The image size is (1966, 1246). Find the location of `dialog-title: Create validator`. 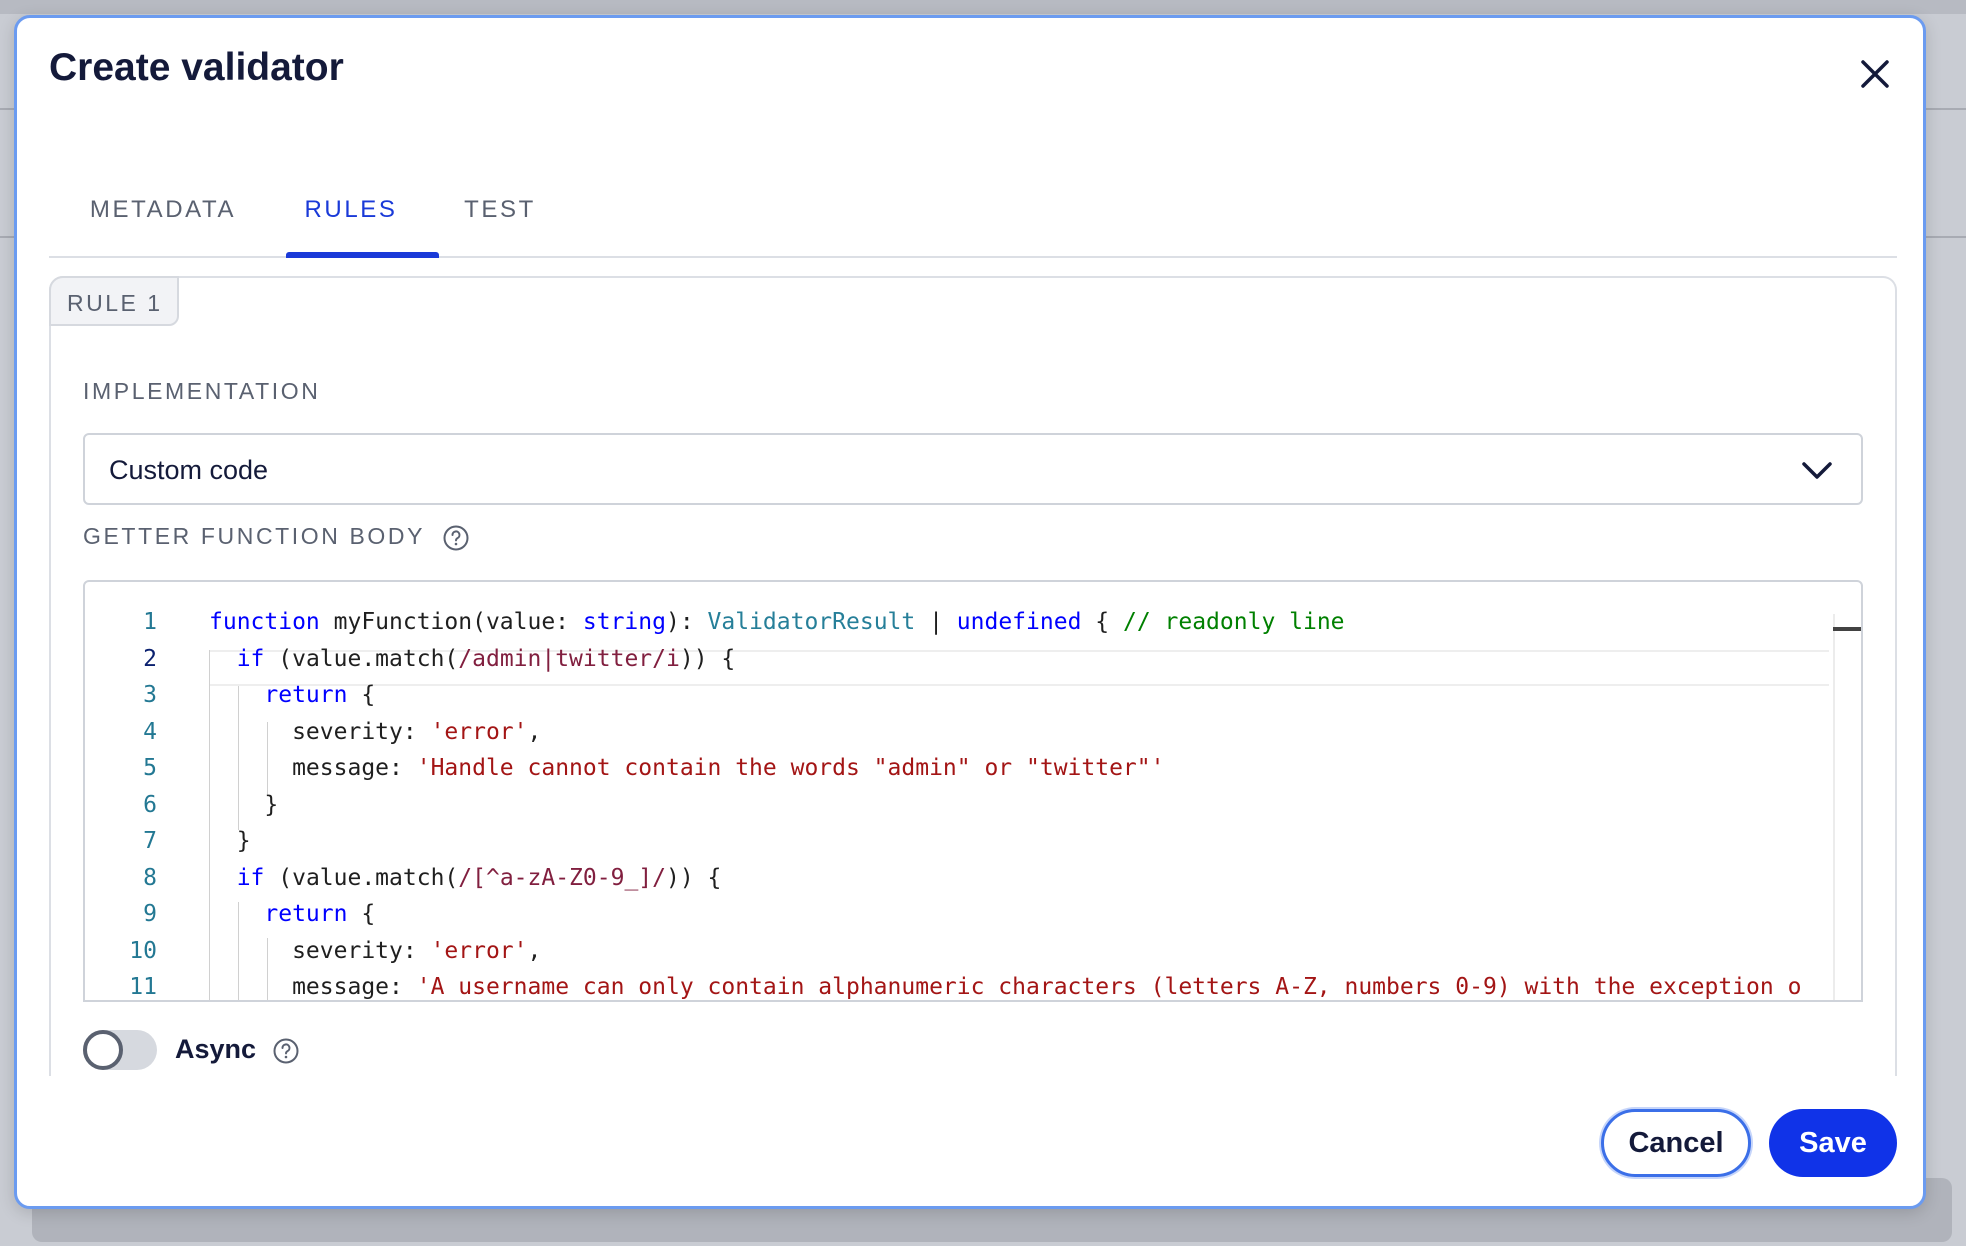

dialog-title: Create validator is located at coordinates (196, 67).